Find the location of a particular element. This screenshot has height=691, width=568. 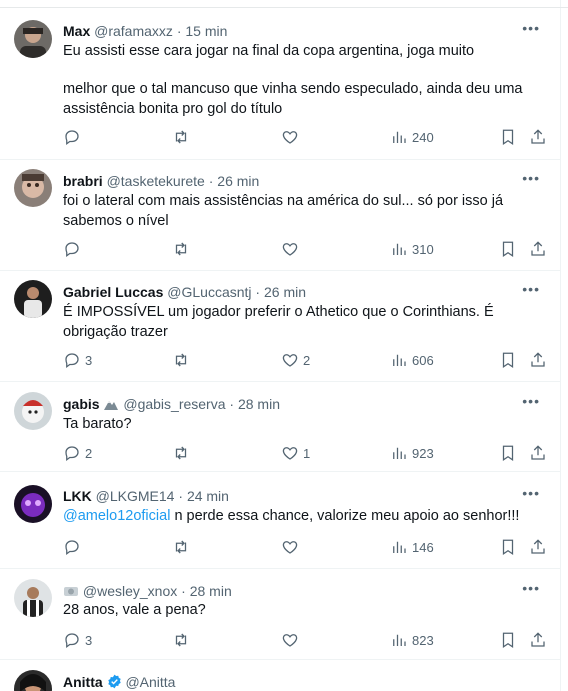

tweet-text: Ta barato? is located at coordinates (298, 424).